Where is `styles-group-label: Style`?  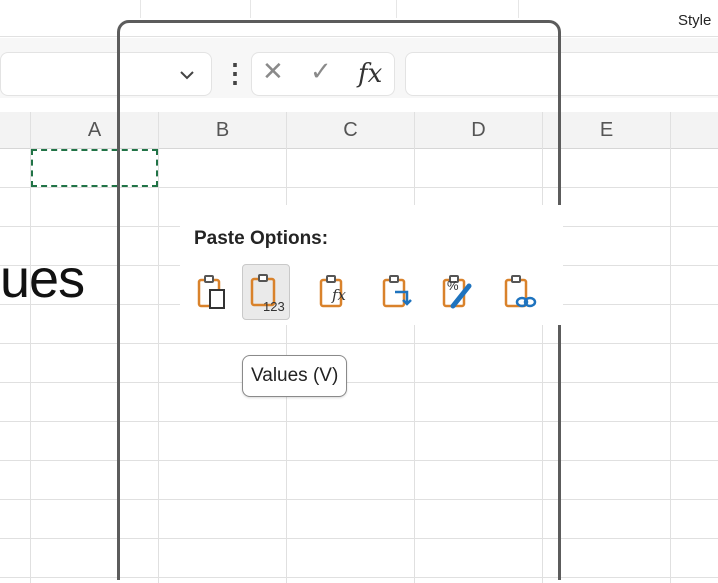 styles-group-label: Style is located at coordinates (694, 20).